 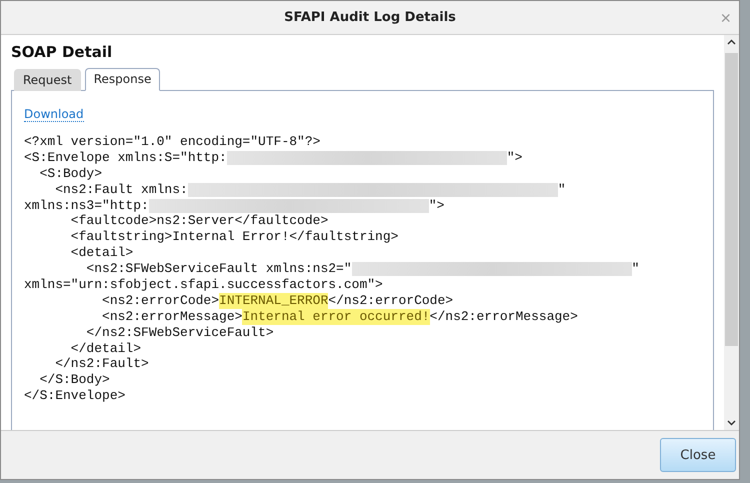 What do you see at coordinates (54, 114) in the screenshot?
I see `download-link: Download` at bounding box center [54, 114].